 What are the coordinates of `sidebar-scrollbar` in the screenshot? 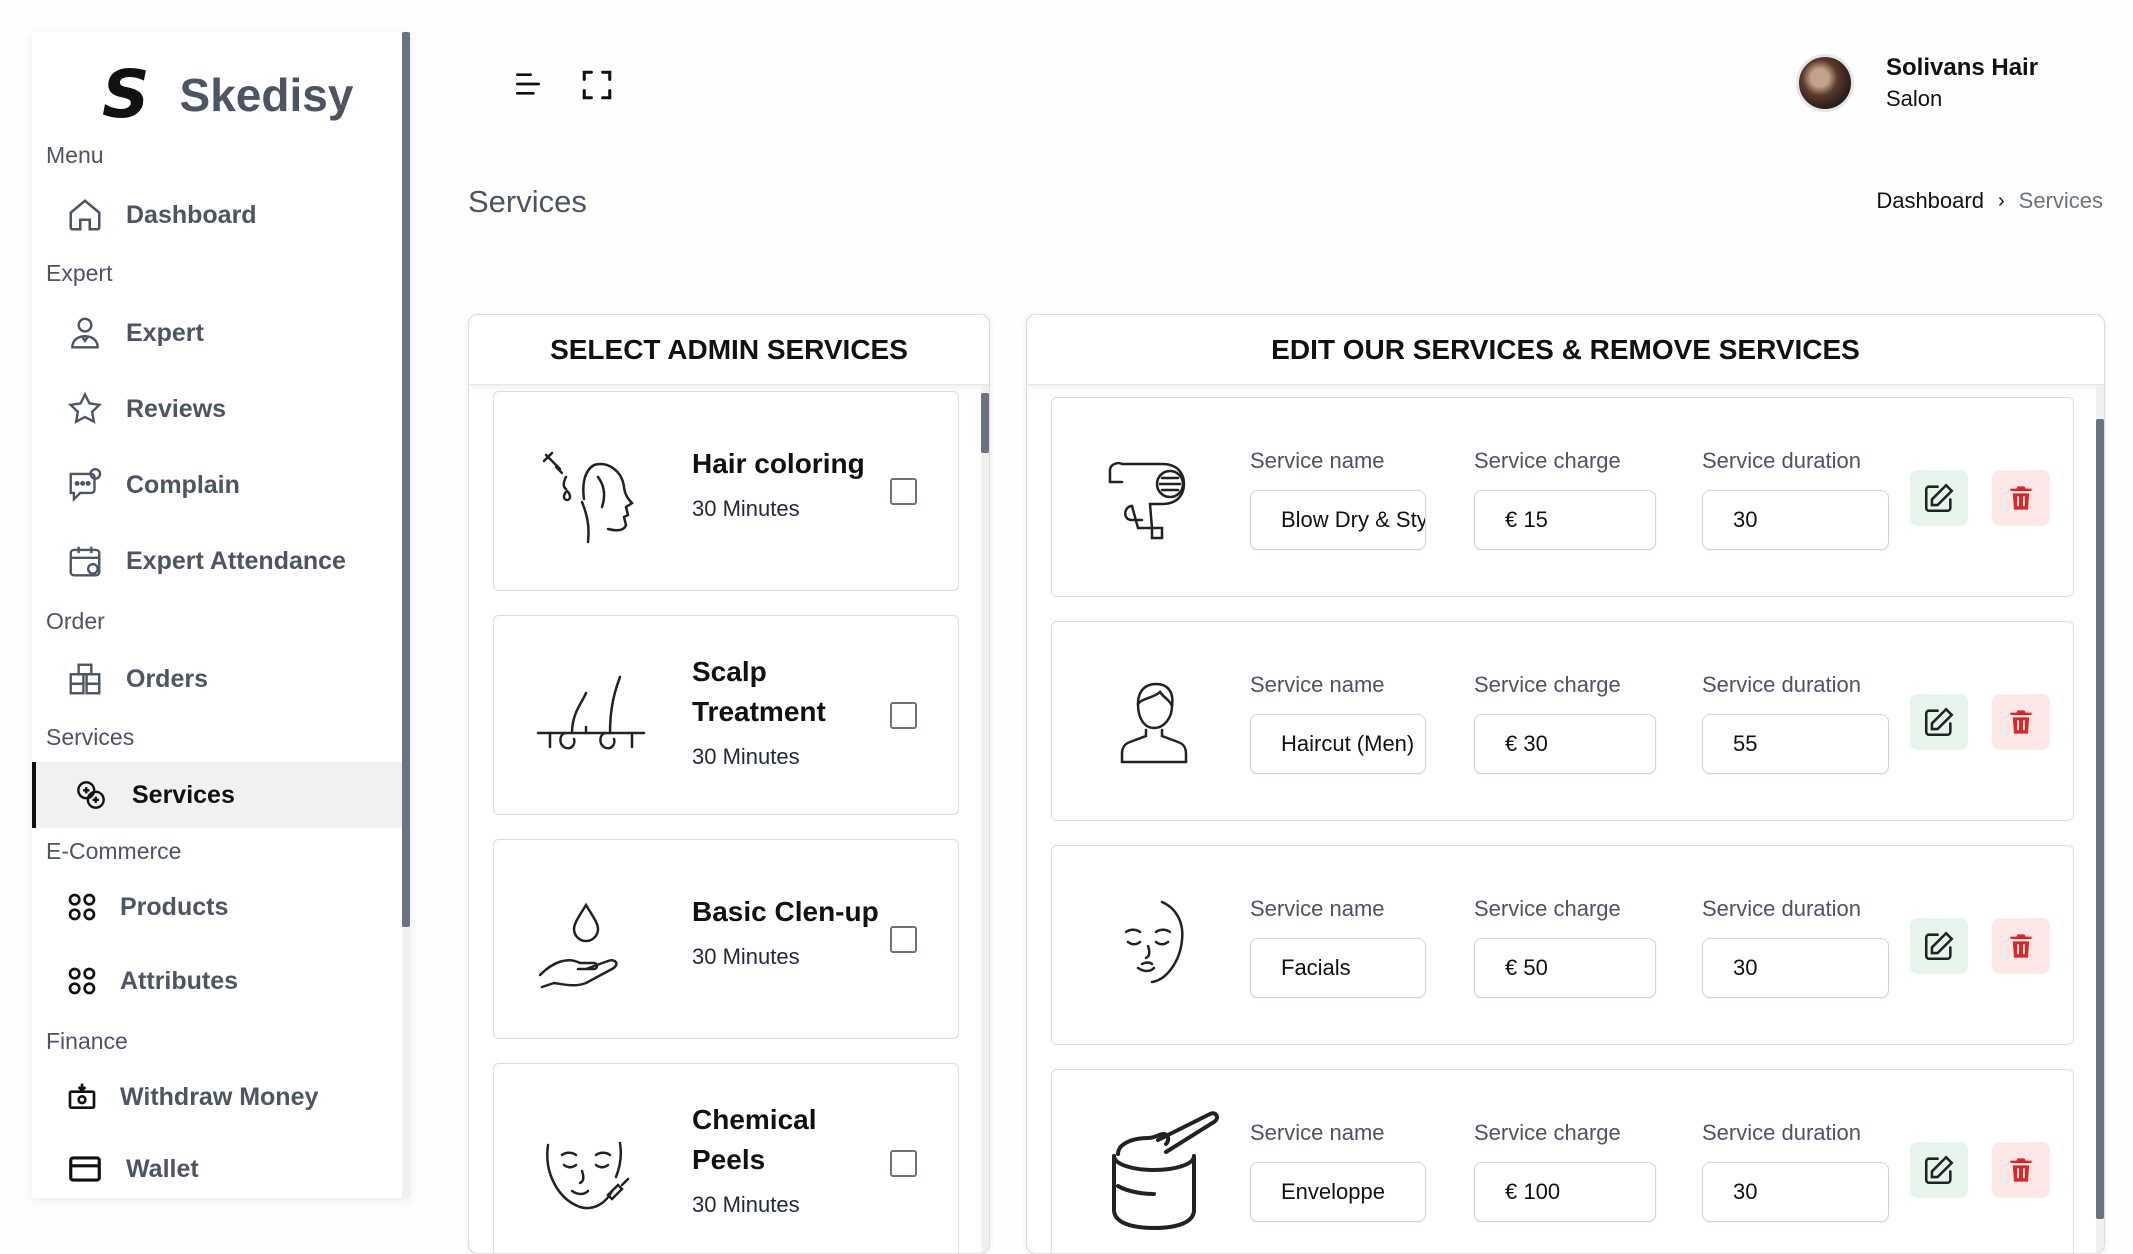 It's located at (406, 615).